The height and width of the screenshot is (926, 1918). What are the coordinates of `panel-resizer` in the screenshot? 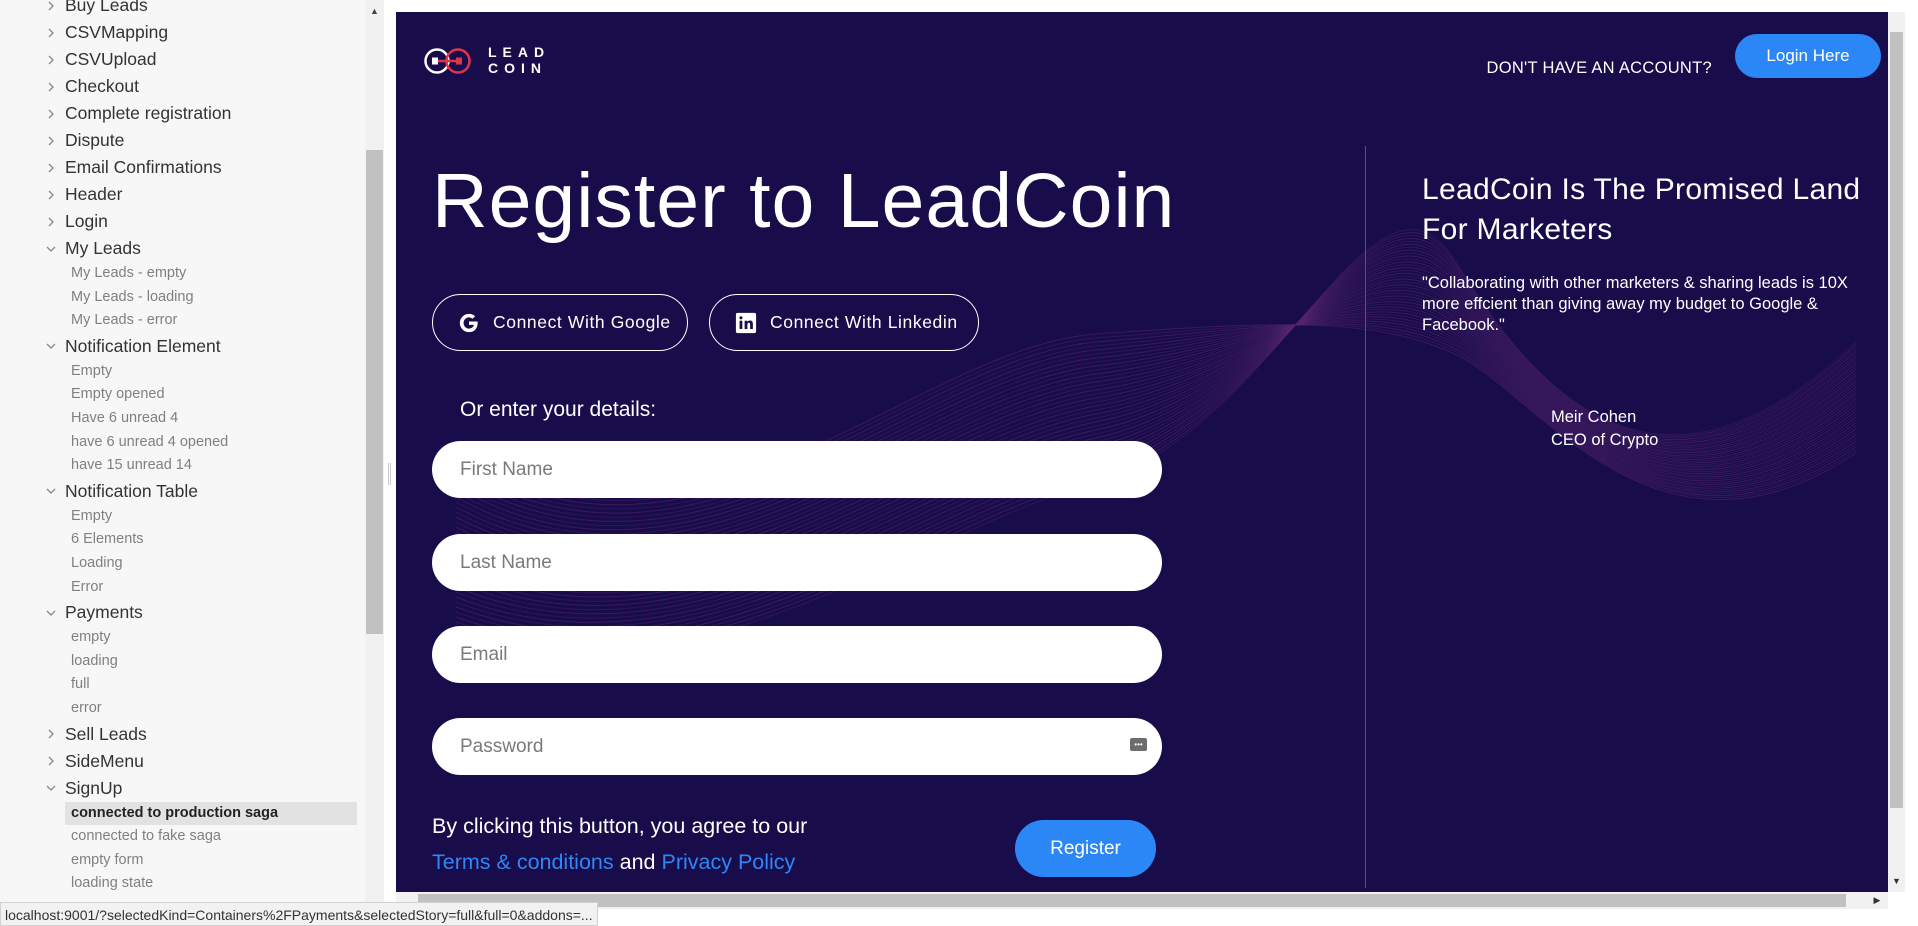 It's located at (390, 463).